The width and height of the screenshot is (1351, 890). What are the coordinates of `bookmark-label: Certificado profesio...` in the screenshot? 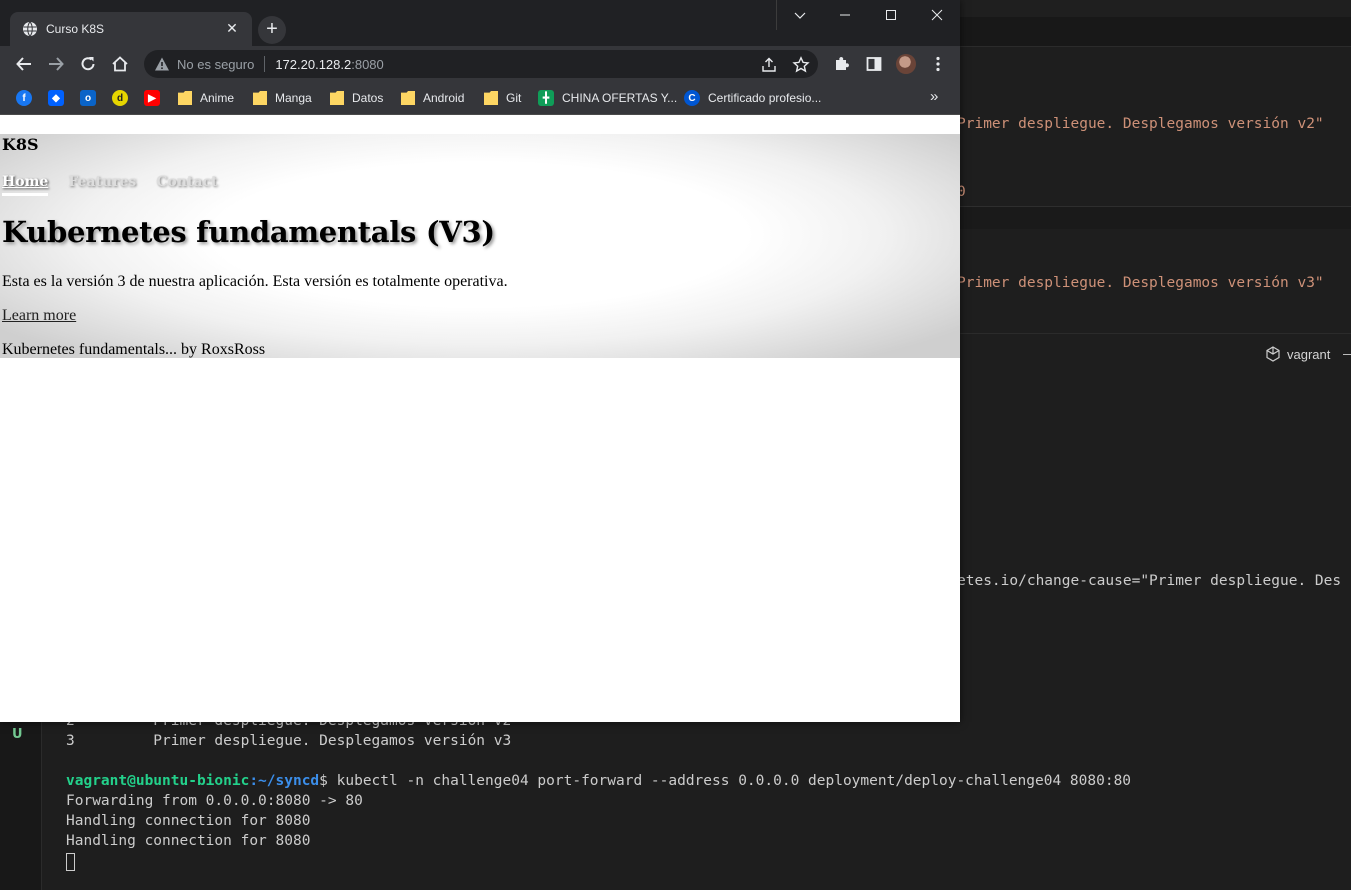 It's located at (765, 98).